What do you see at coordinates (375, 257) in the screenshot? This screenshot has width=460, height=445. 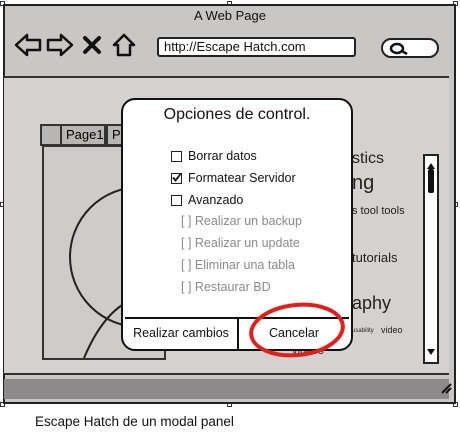 I see `bg-text-tutorials: tutorials` at bounding box center [375, 257].